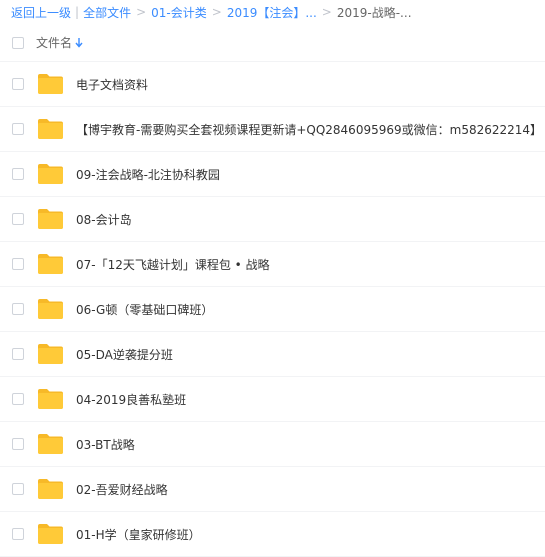 This screenshot has height=557, width=545. What do you see at coordinates (272, 489) in the screenshot?
I see `file-row: 02-吾爱财经战略` at bounding box center [272, 489].